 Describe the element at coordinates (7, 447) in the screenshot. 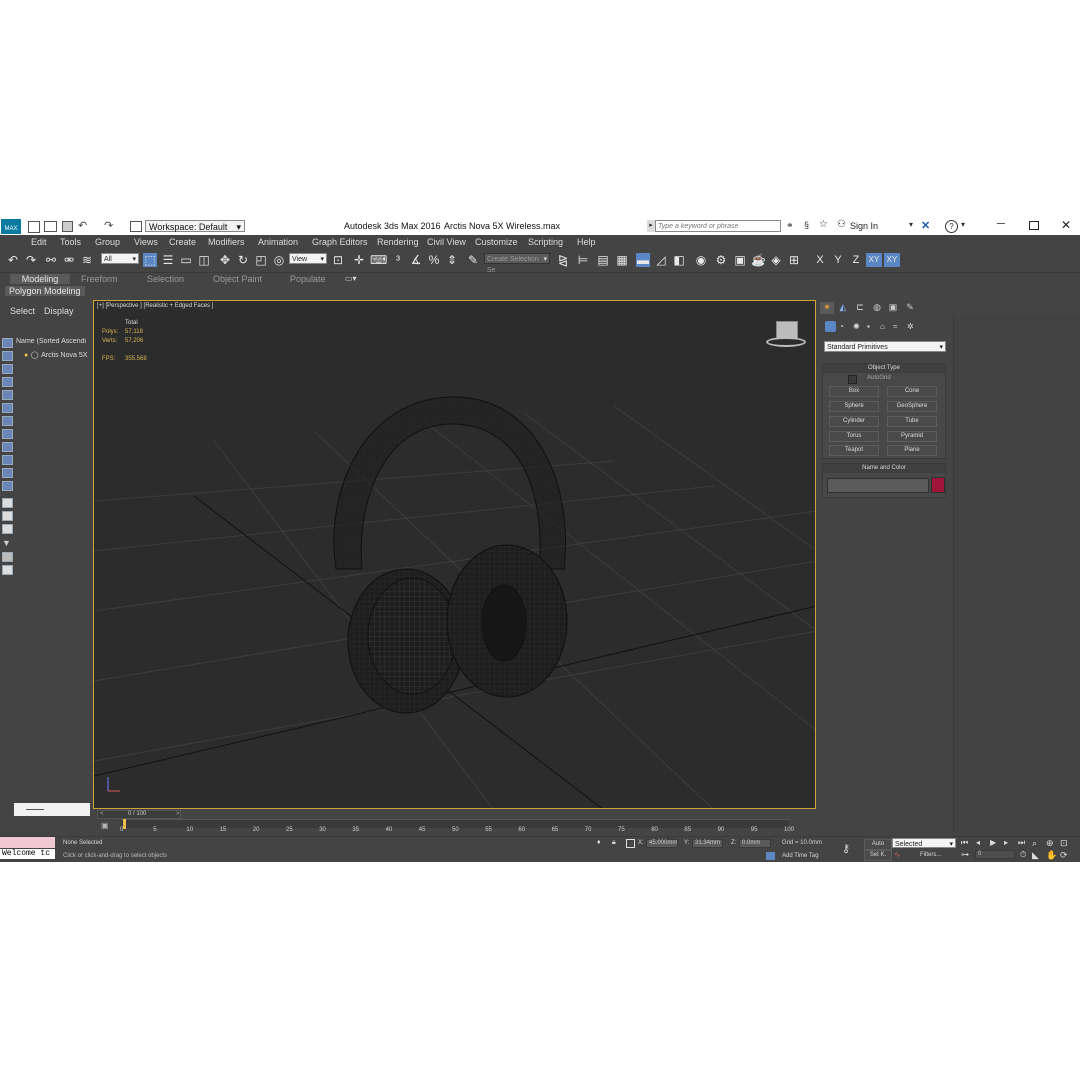

I see `filter-bones-icon` at that location.